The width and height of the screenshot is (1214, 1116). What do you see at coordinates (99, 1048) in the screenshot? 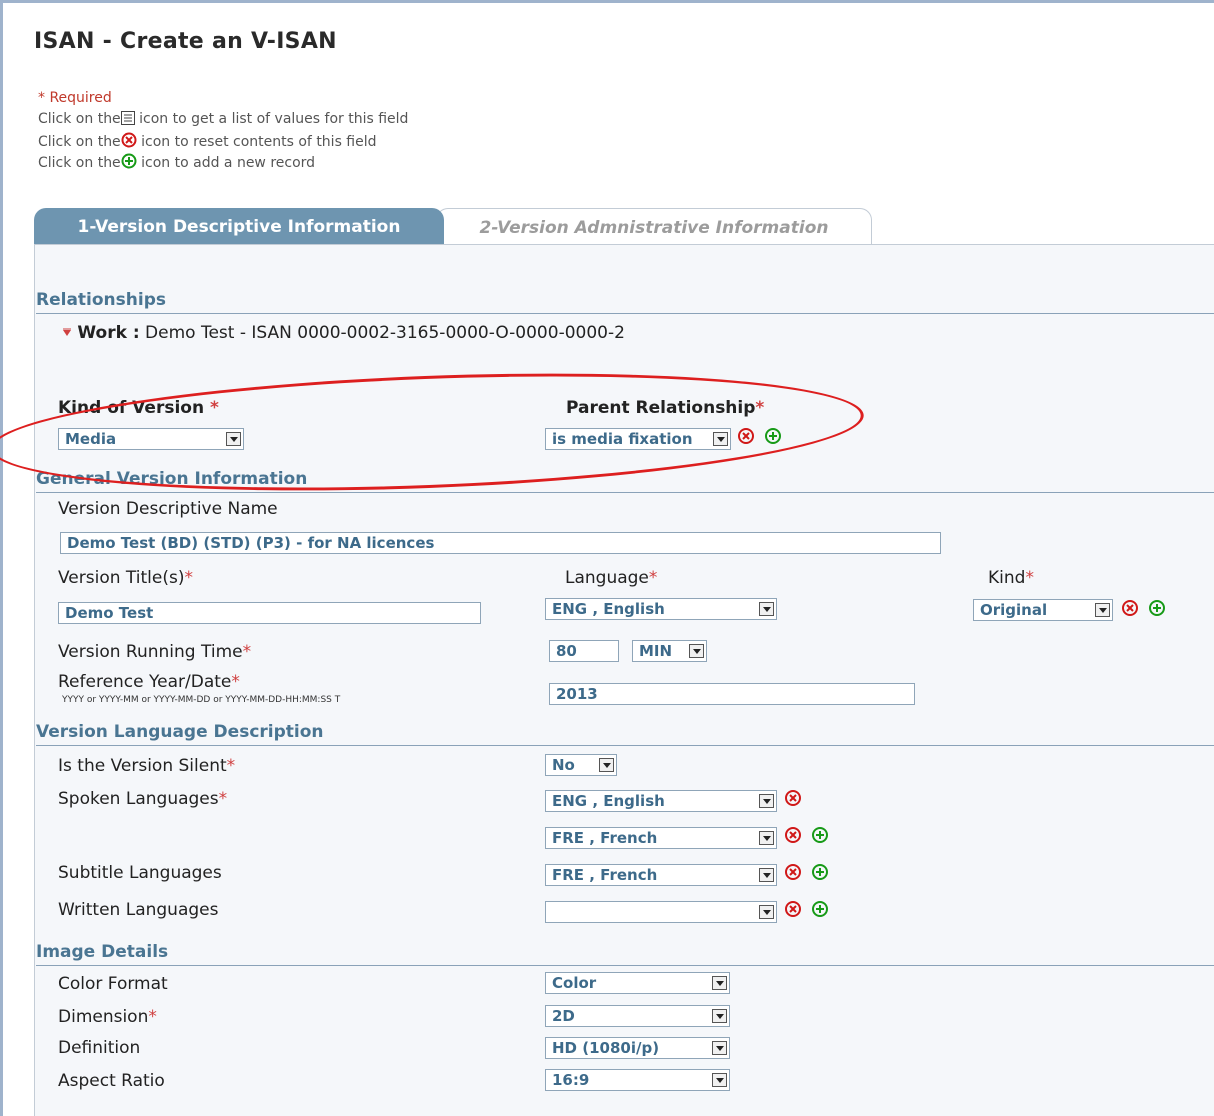
I see `definition-label: Definition` at bounding box center [99, 1048].